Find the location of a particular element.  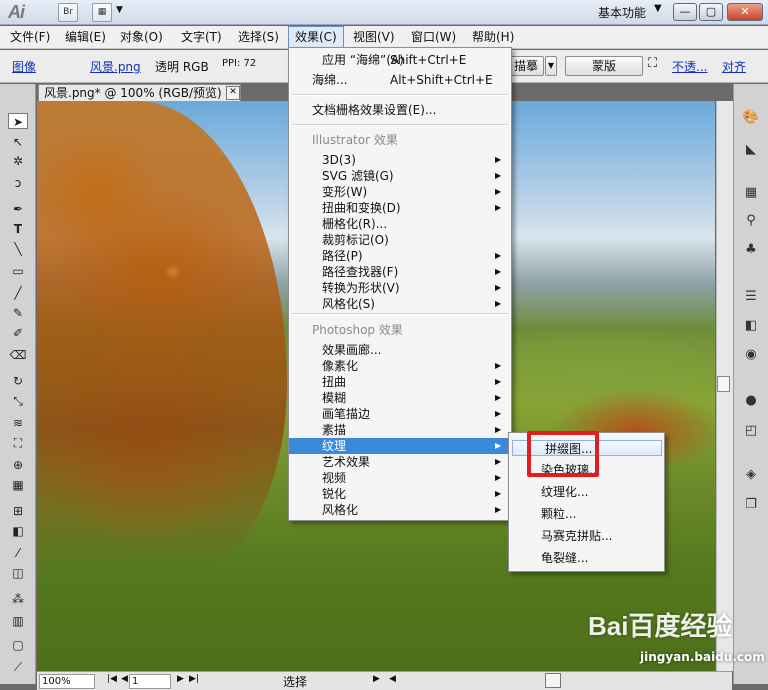

menu-object: 对象(O) is located at coordinates (141, 37).